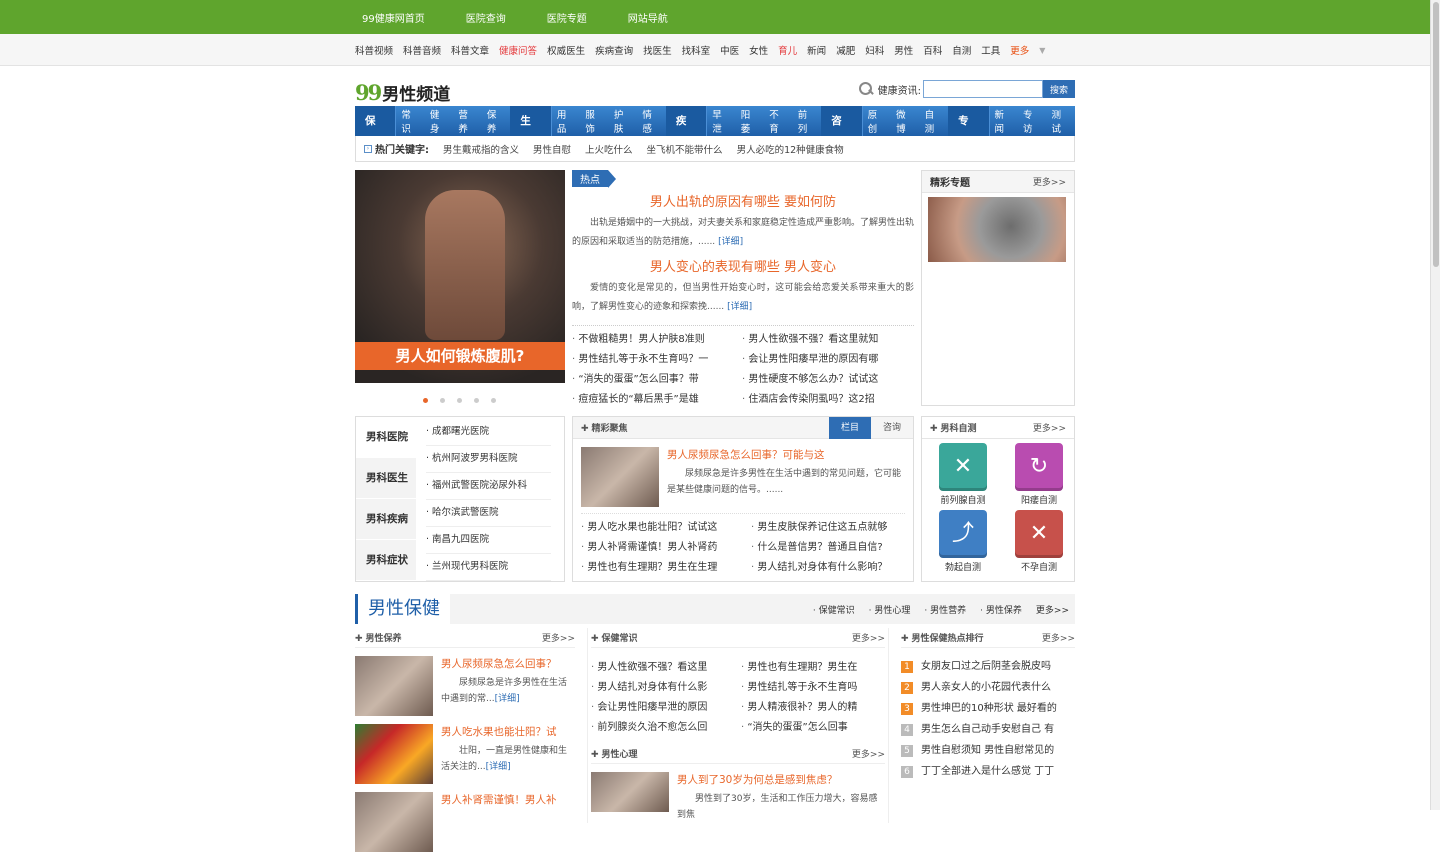 The width and height of the screenshot is (1440, 852). Describe the element at coordinates (892, 428) in the screenshot. I see `focus-tab: 咨询` at that location.